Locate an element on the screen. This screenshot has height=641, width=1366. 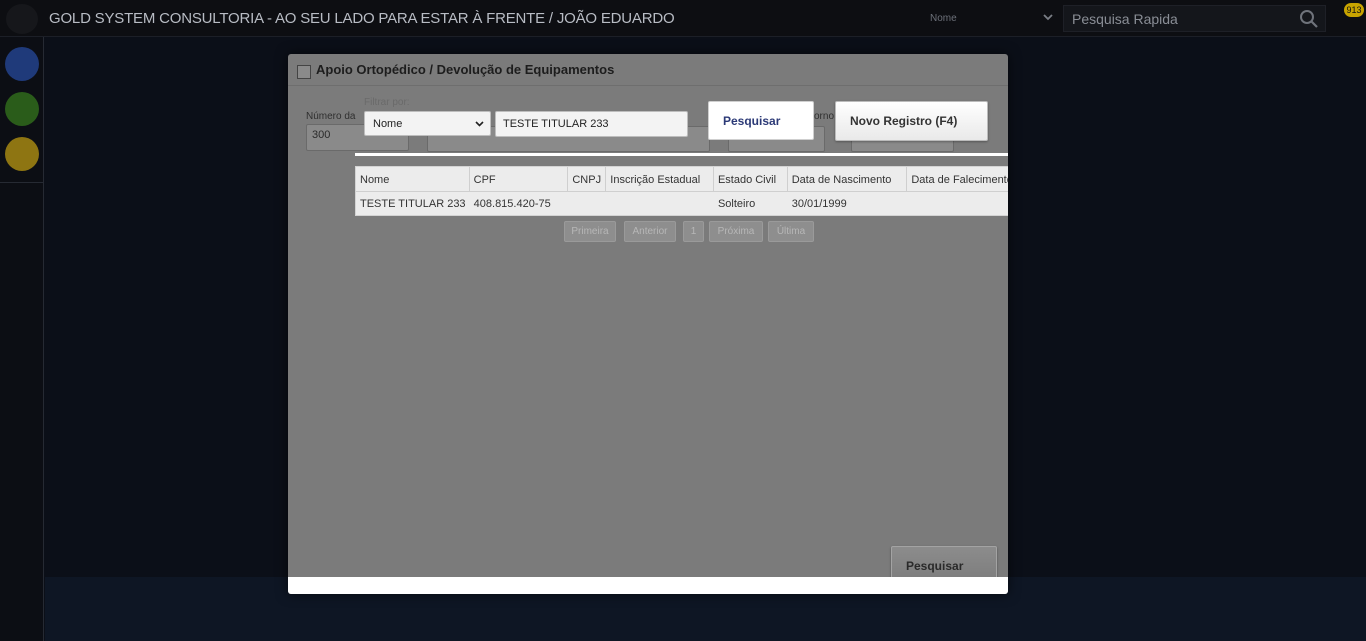
column-header: Estado Civil is located at coordinates (751, 179).